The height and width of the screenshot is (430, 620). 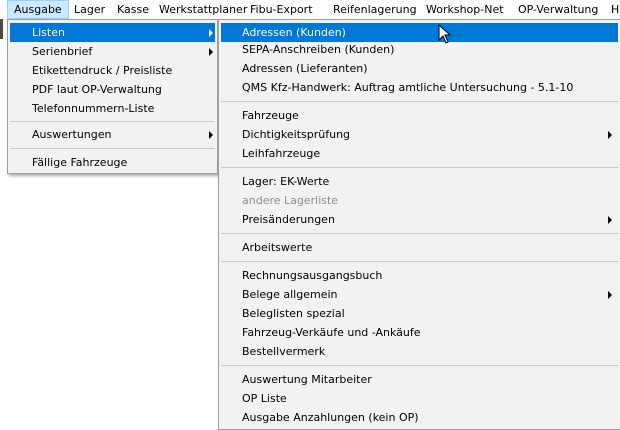 I want to click on menu-item-label: Lager: EK-Werte, so click(x=286, y=181).